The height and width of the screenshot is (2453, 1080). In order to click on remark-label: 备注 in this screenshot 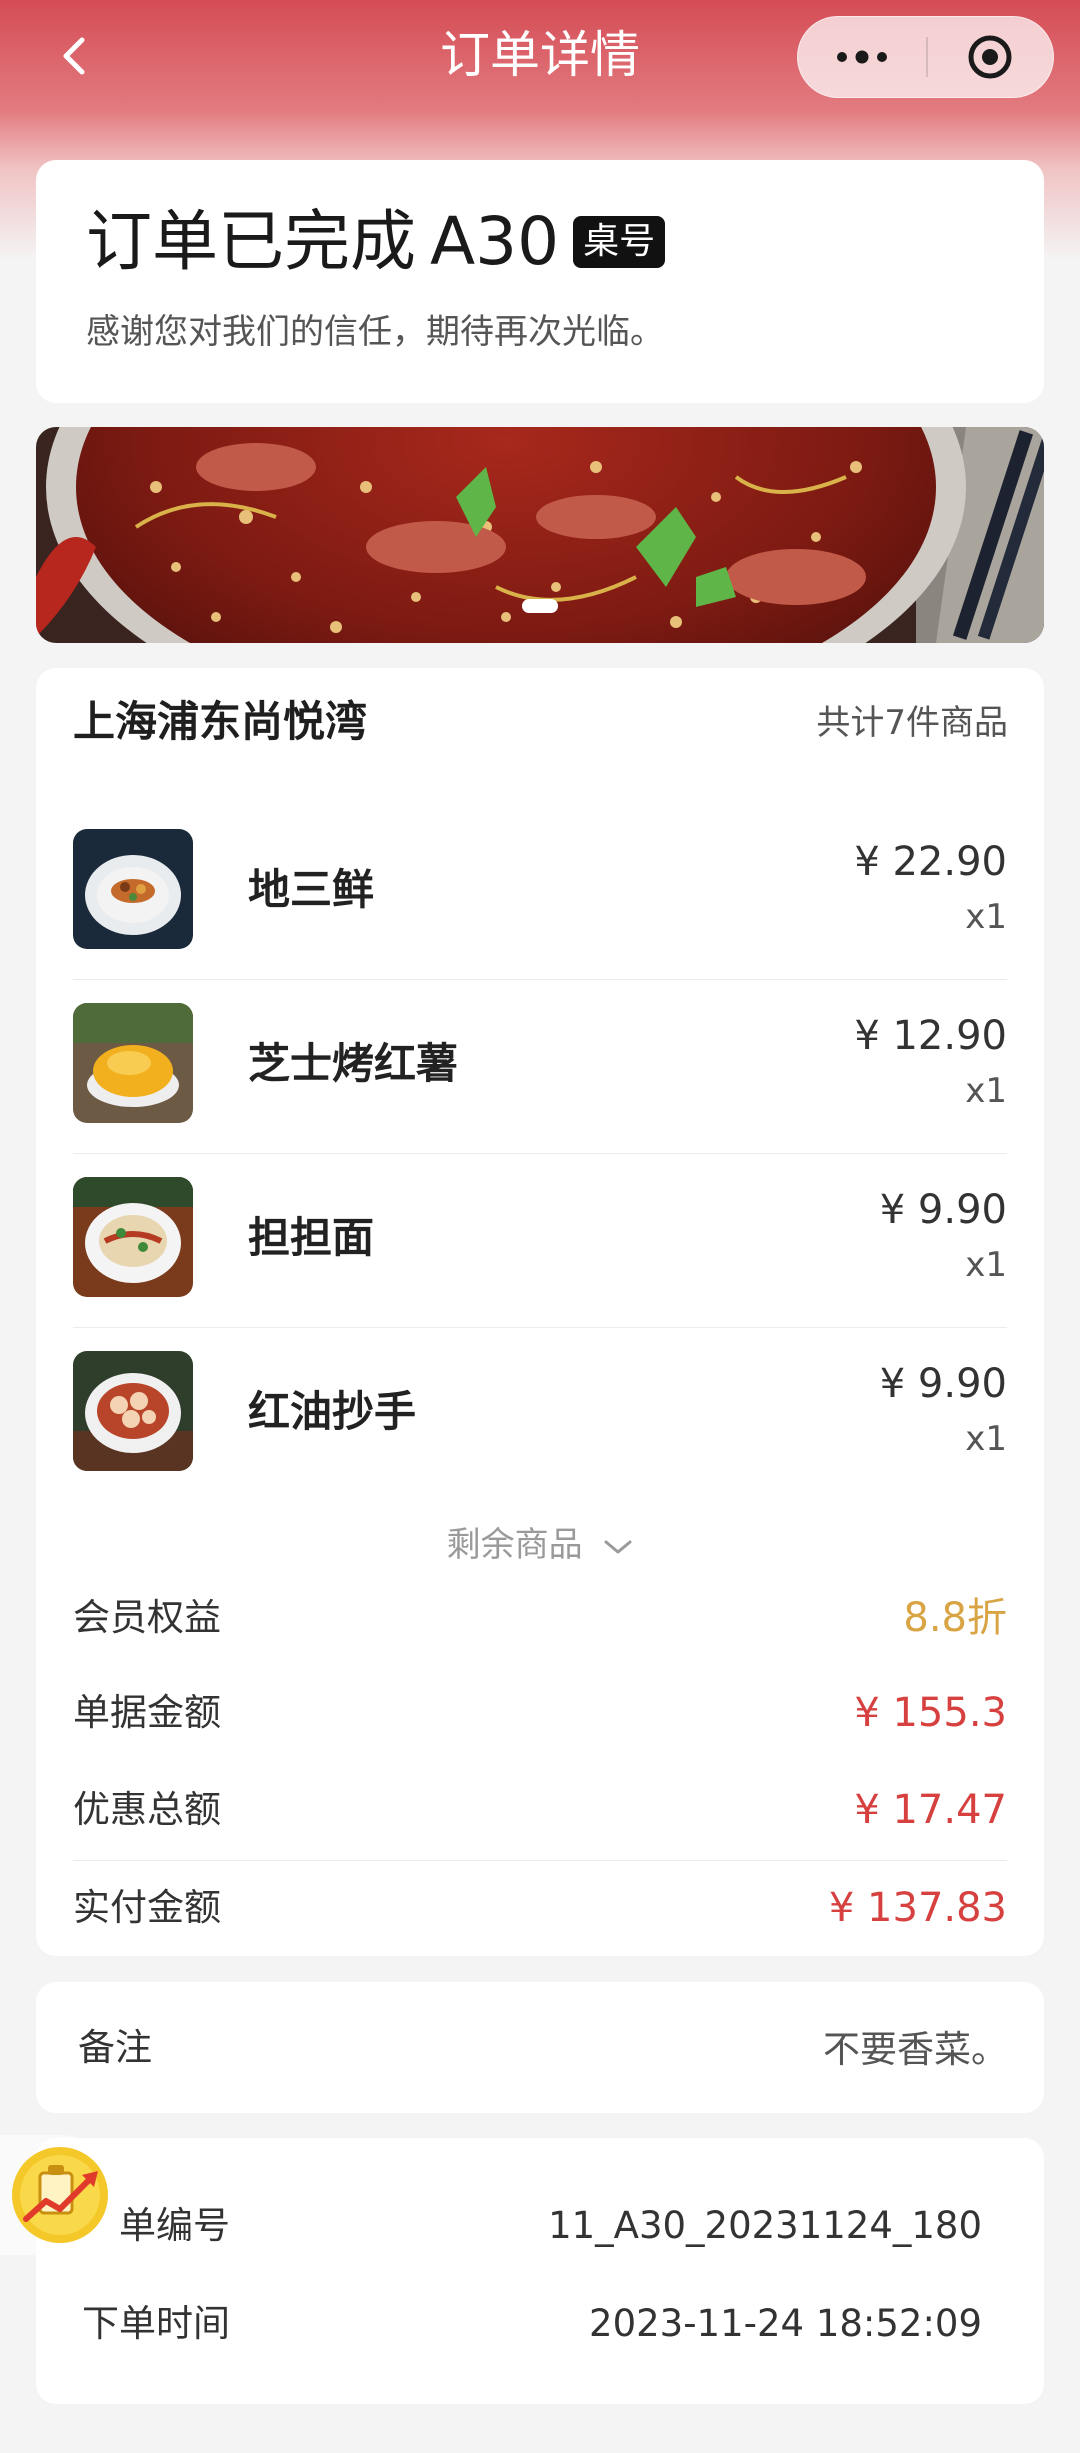, I will do `click(115, 2047)`.